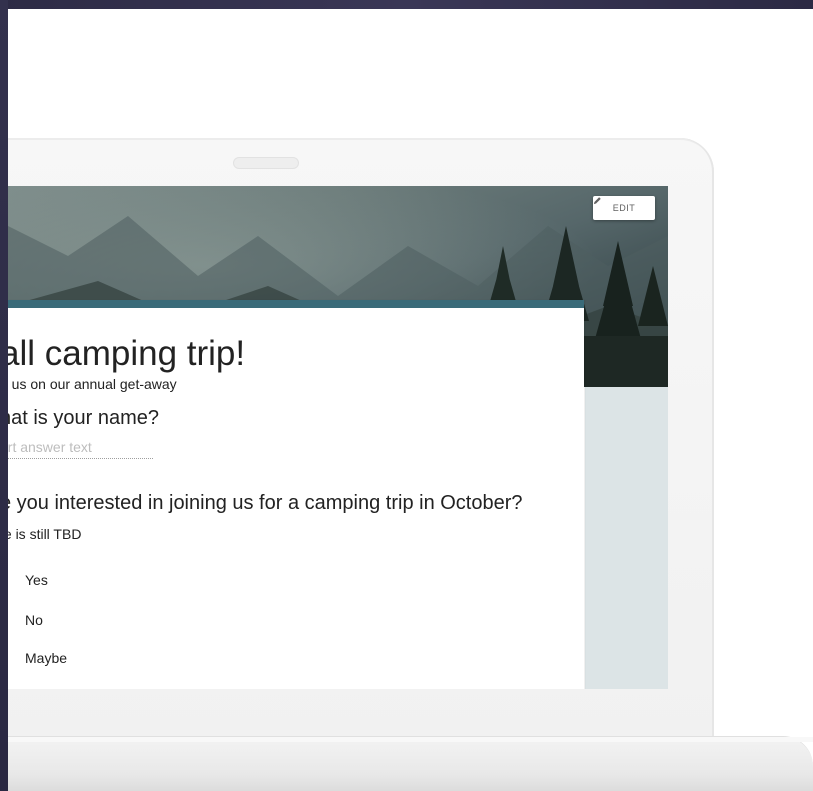  What do you see at coordinates (266, 163) in the screenshot?
I see `laptop-camera` at bounding box center [266, 163].